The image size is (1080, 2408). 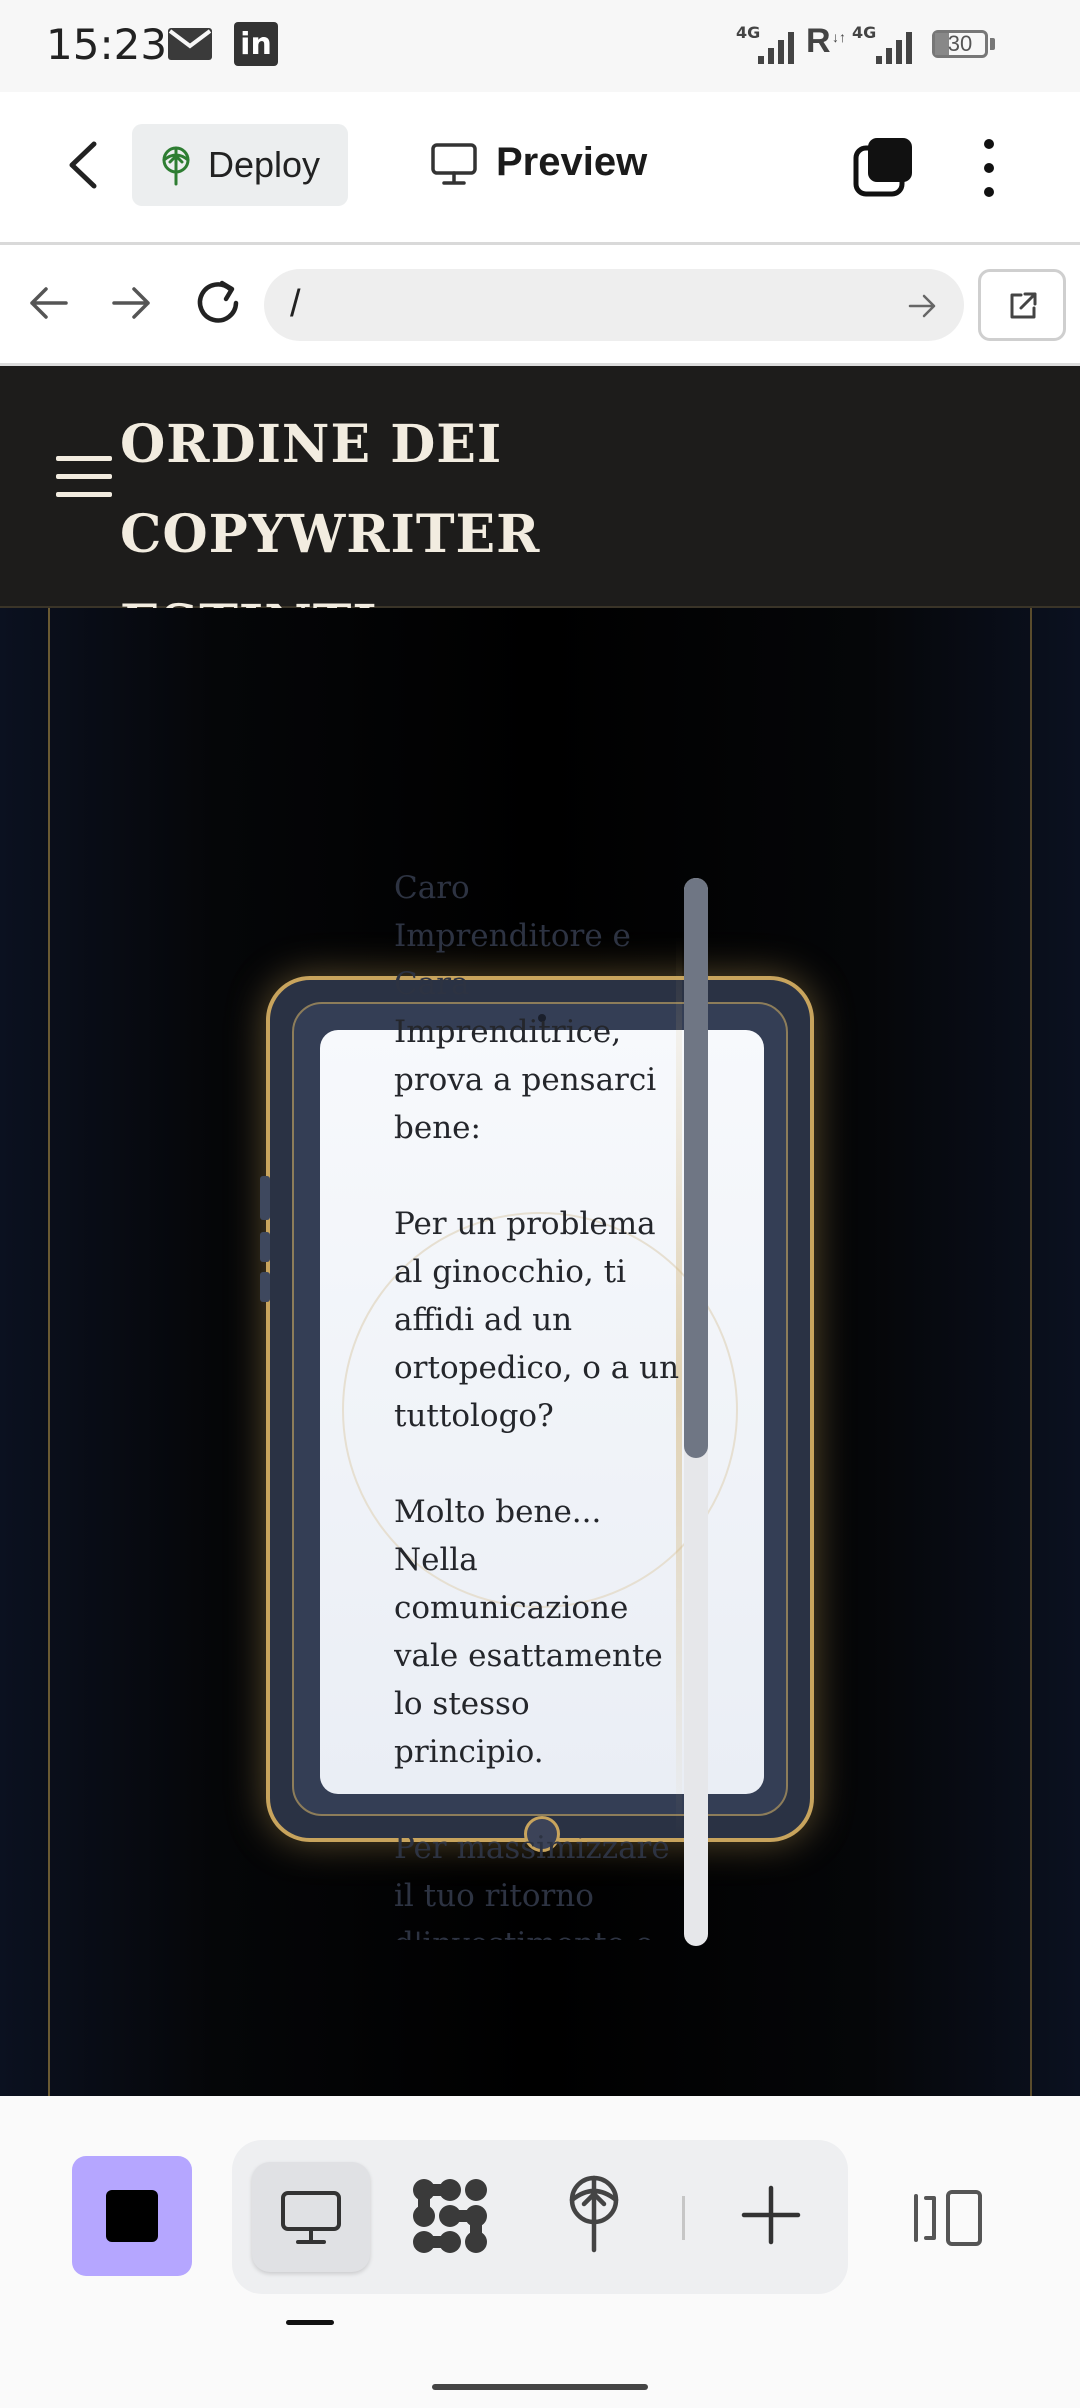 I want to click on tool-group, so click(x=540, y=2217).